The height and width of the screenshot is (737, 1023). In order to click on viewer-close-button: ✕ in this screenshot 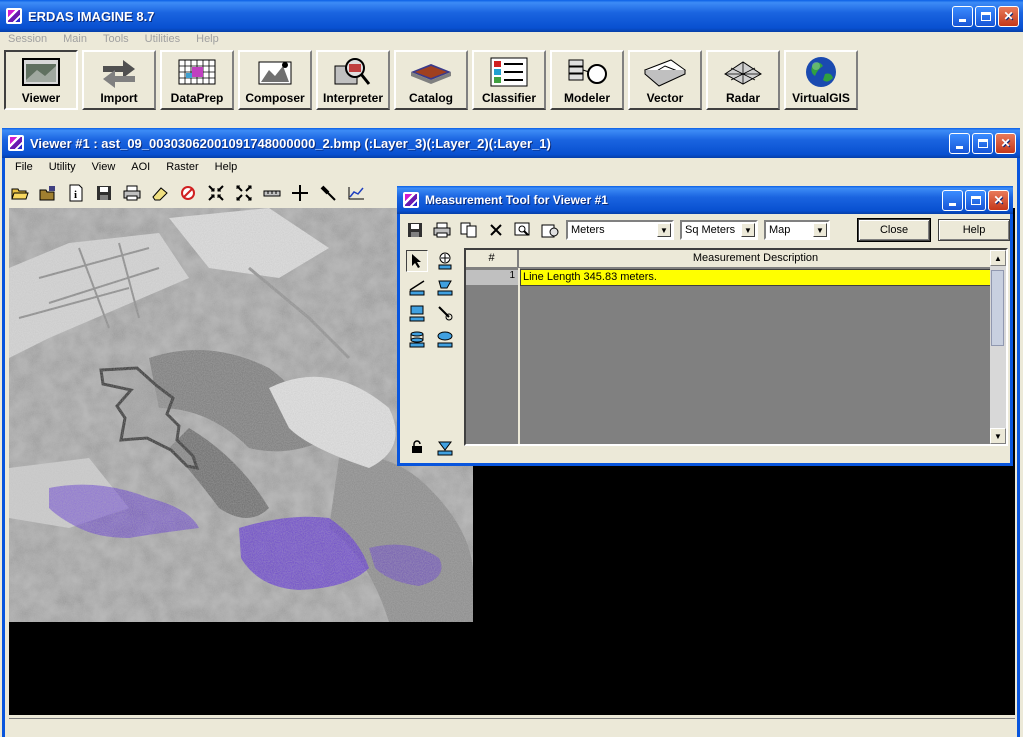, I will do `click(1005, 143)`.